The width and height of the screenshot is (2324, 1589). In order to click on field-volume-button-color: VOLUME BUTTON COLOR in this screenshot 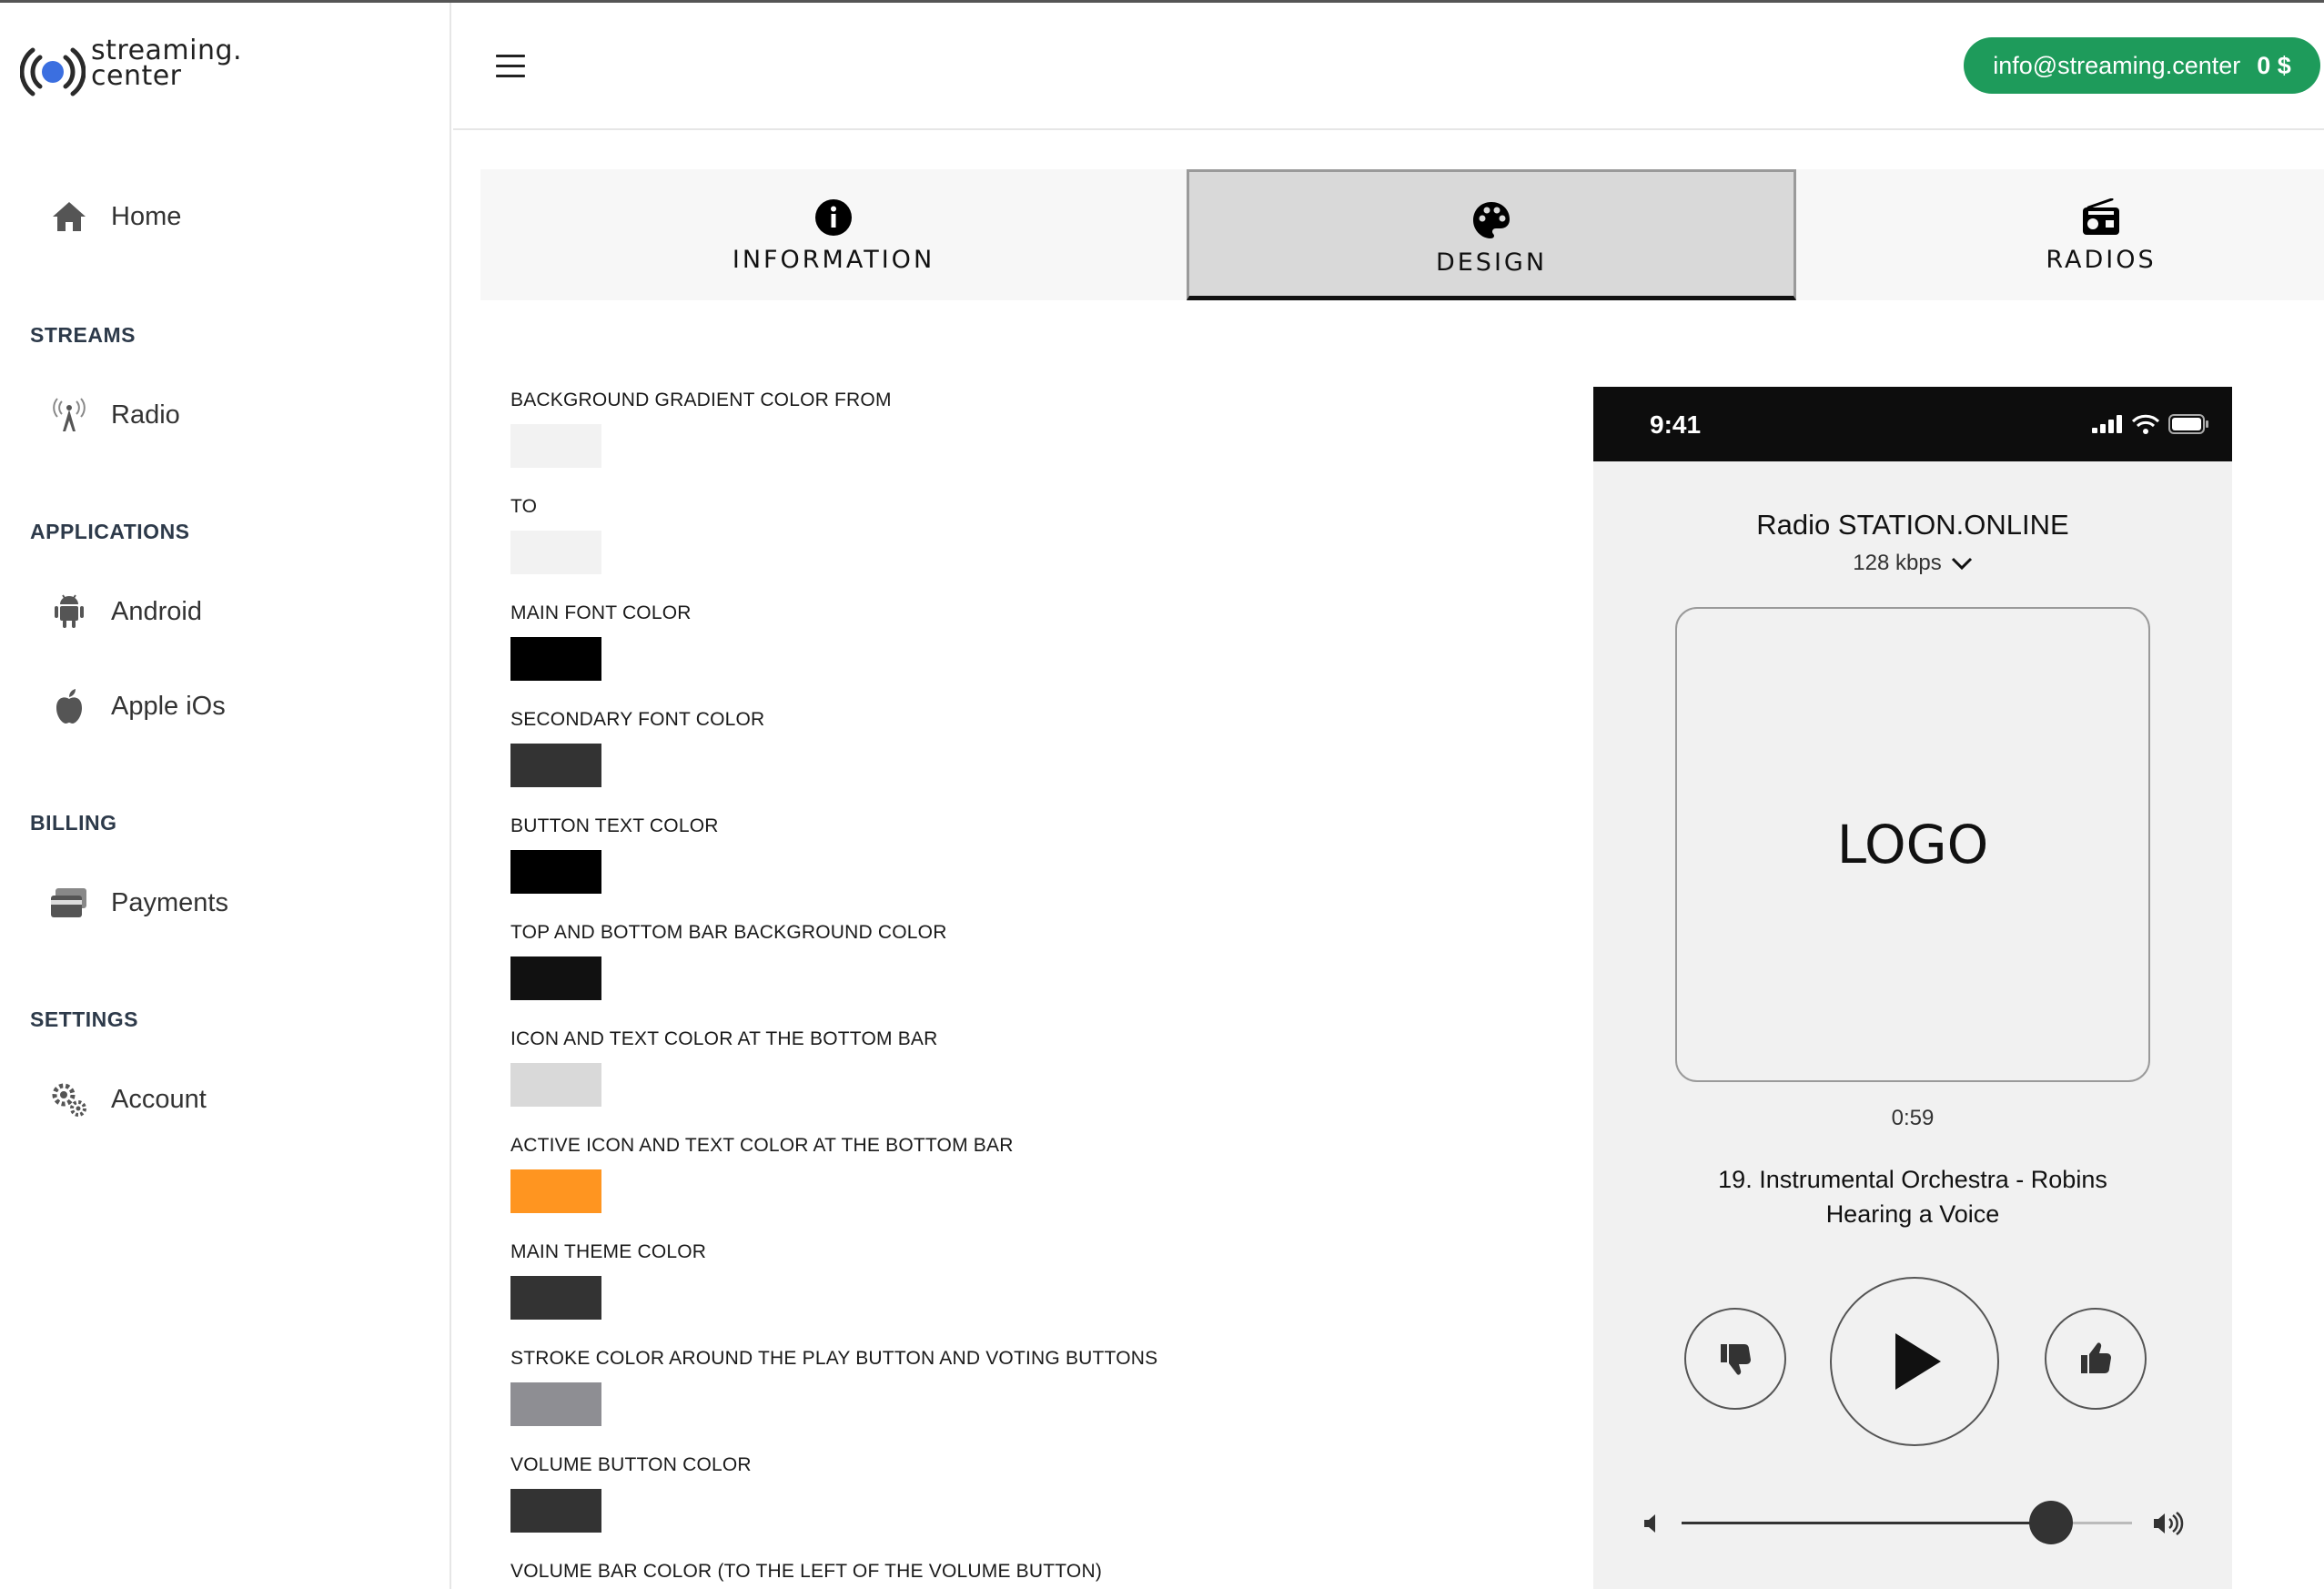, I will do `click(631, 1493)`.